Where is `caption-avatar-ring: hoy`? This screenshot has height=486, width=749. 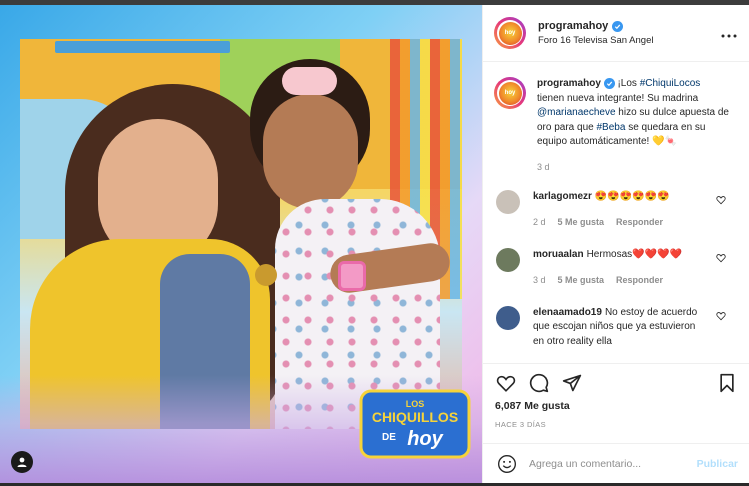
caption-avatar-ring: hoy is located at coordinates (510, 93).